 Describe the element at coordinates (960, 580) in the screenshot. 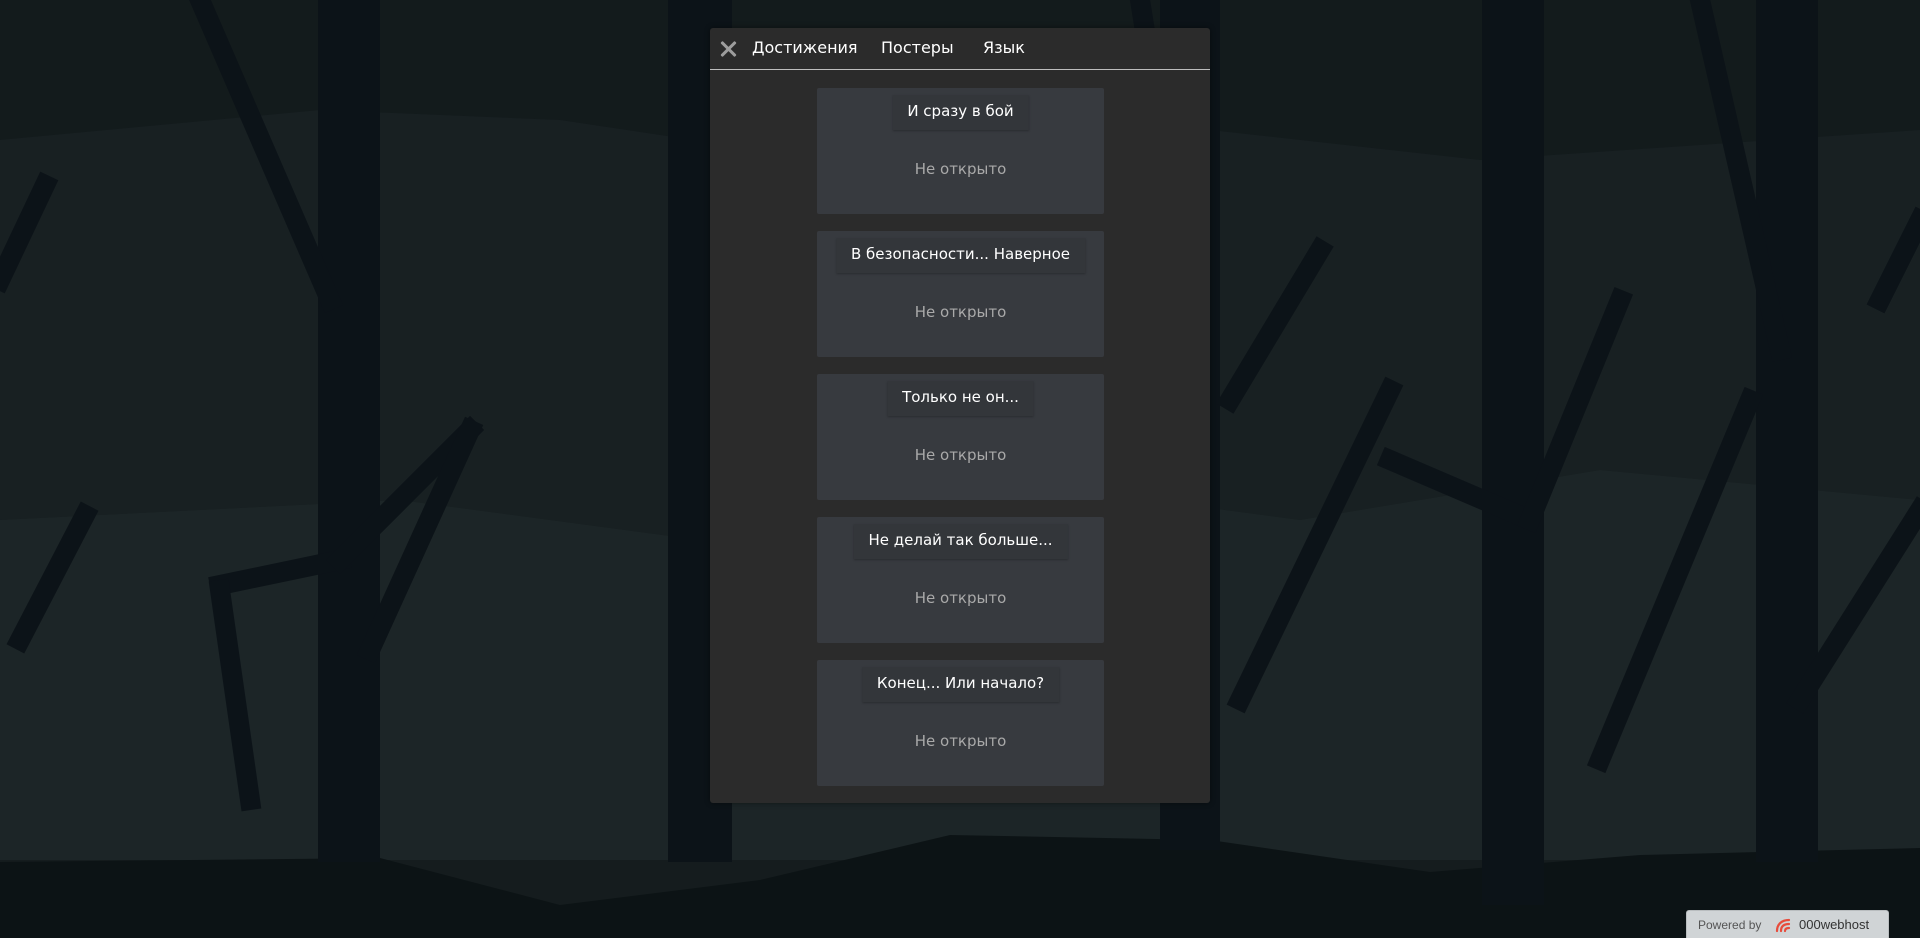

I see `achievement-card: Не делай так больше... Не открыто` at that location.